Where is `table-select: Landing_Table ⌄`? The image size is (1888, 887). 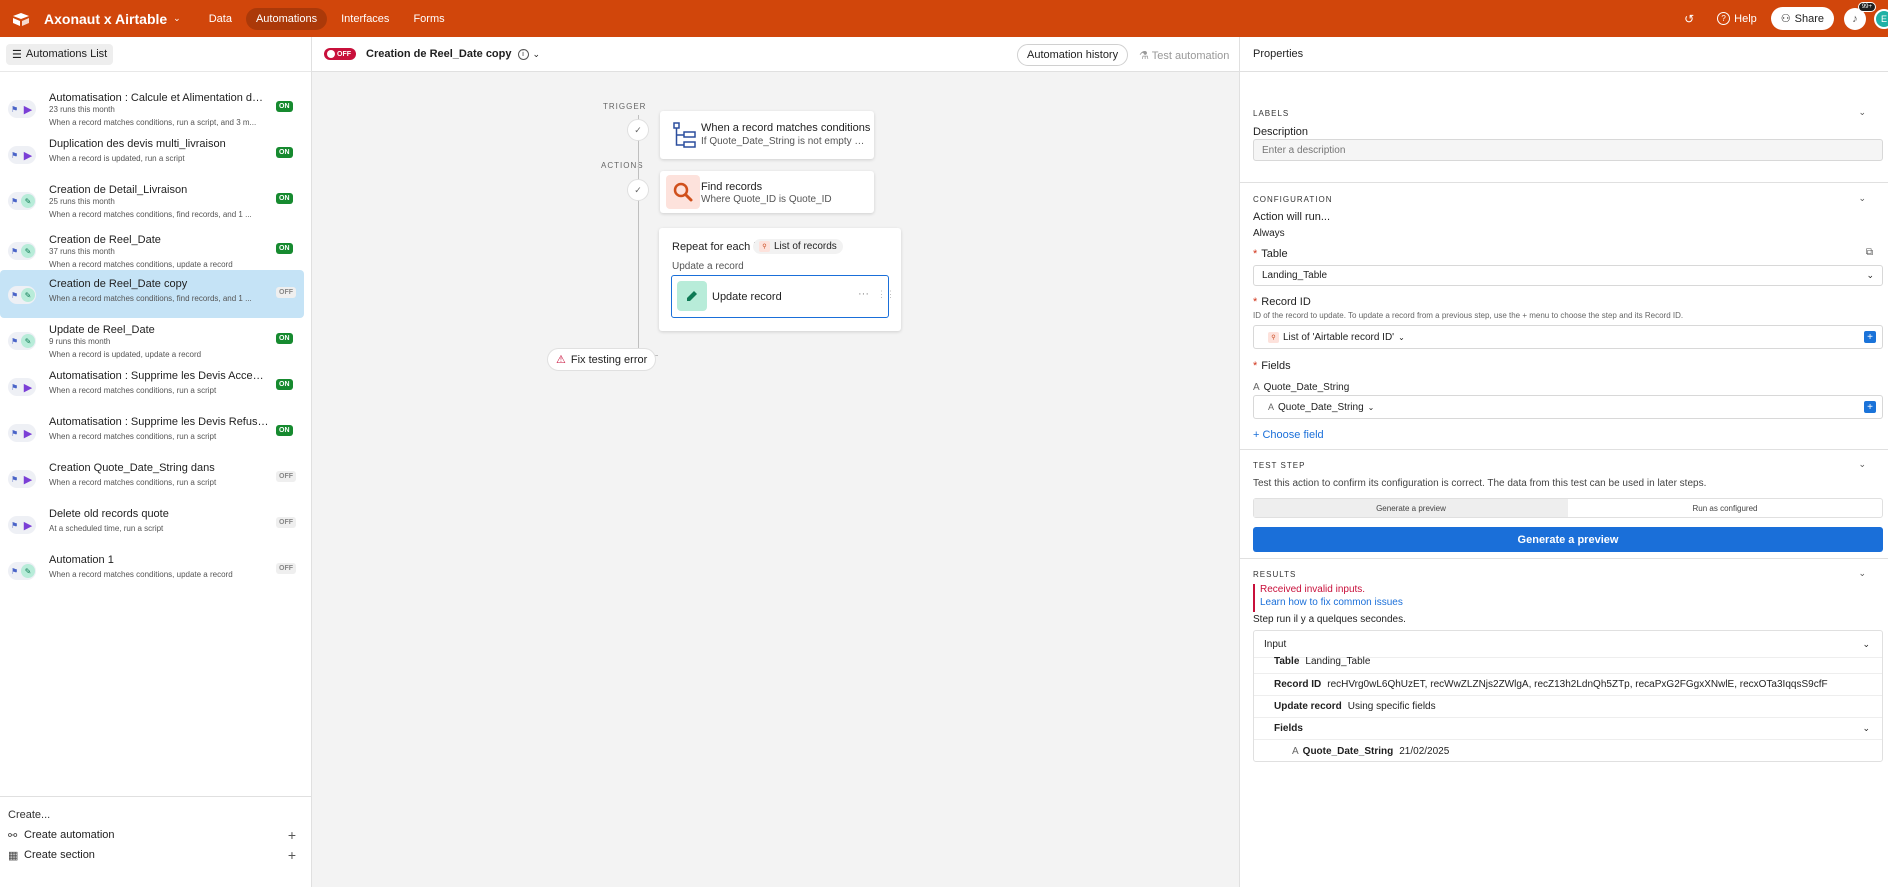
table-select: Landing_Table ⌄ is located at coordinates (1568, 275).